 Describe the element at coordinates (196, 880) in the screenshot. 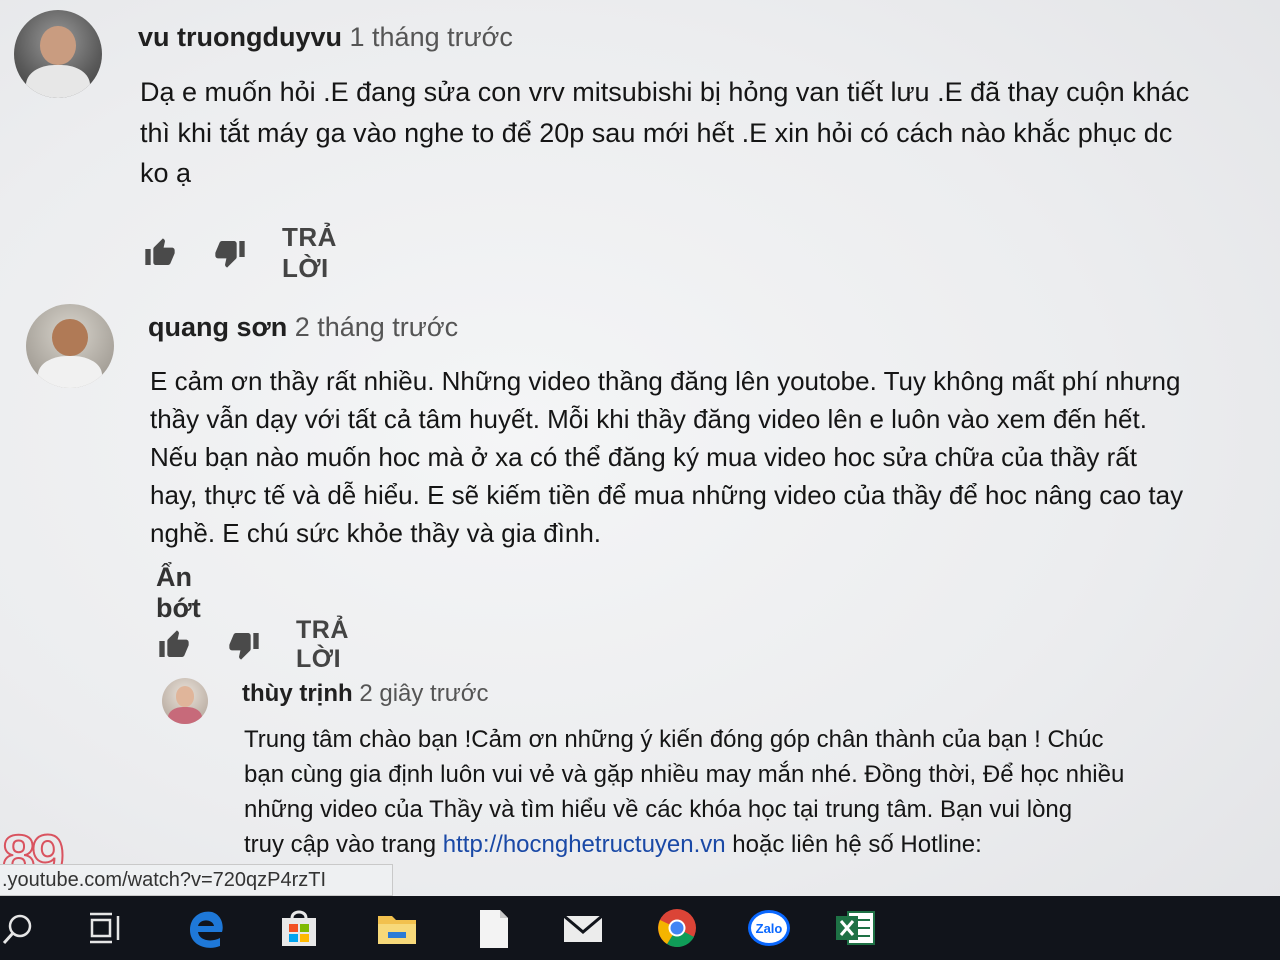

I see `status-bar-url: .youtube.com/watch?v=720qzP4rzTI` at that location.